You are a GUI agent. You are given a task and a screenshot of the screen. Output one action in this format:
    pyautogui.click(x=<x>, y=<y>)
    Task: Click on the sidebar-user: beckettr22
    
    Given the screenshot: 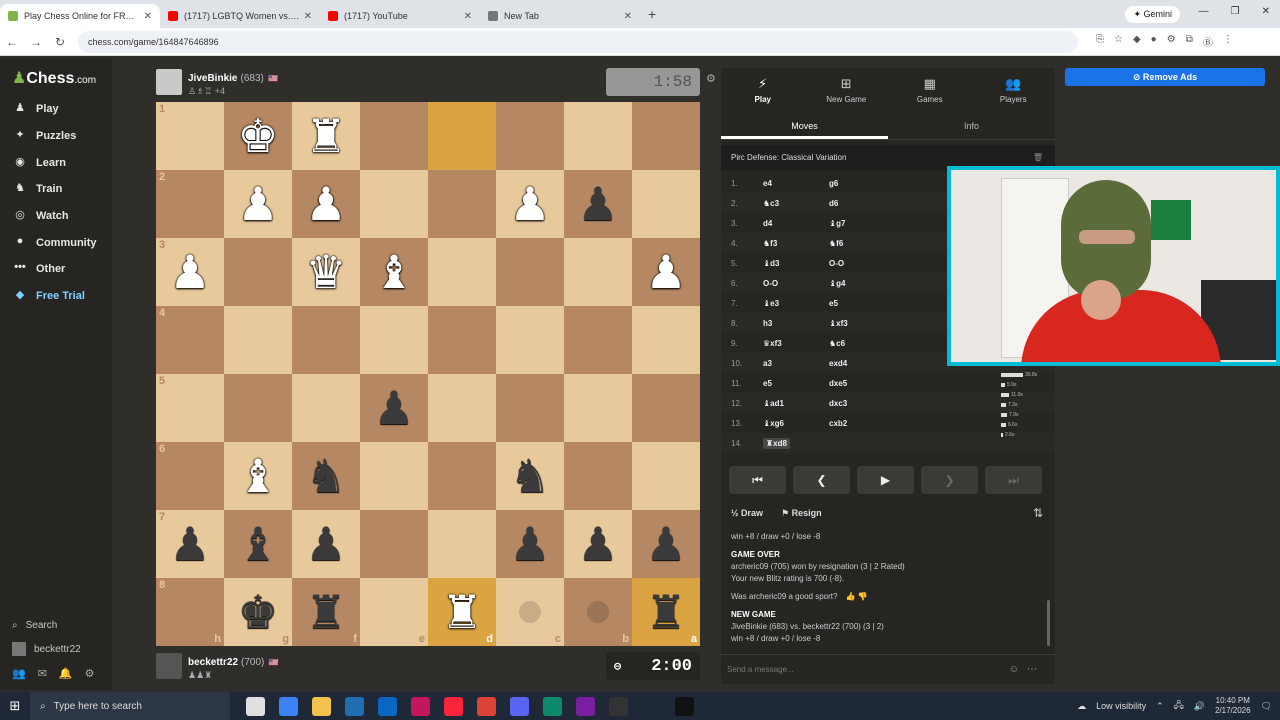 What is the action you would take?
    pyautogui.click(x=56, y=649)
    